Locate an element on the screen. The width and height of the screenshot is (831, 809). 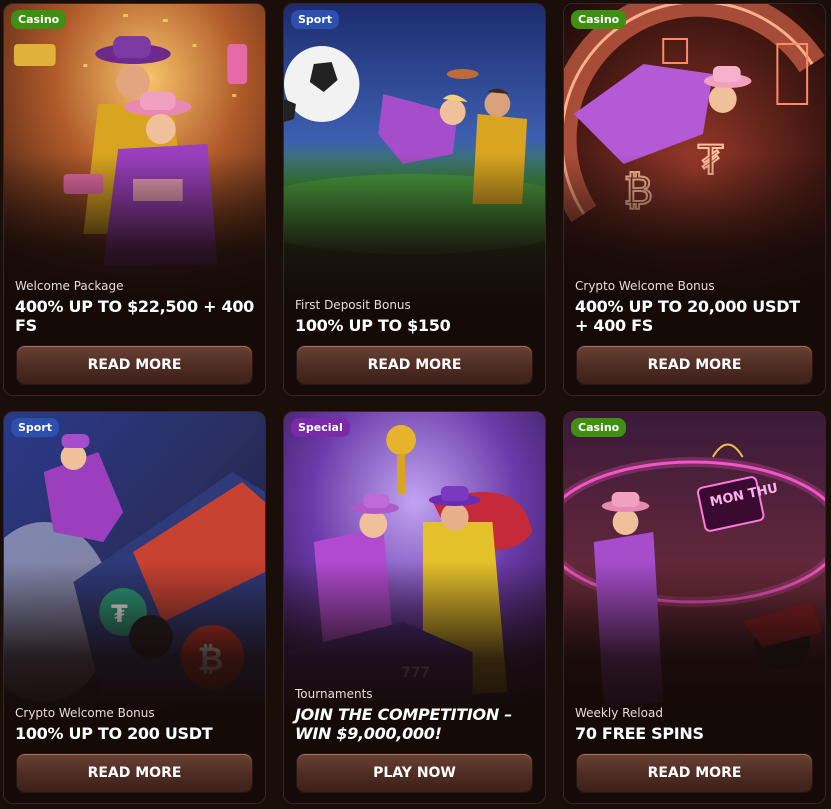
promo-headline: 100% UP TO 200 USDT is located at coordinates (114, 733).